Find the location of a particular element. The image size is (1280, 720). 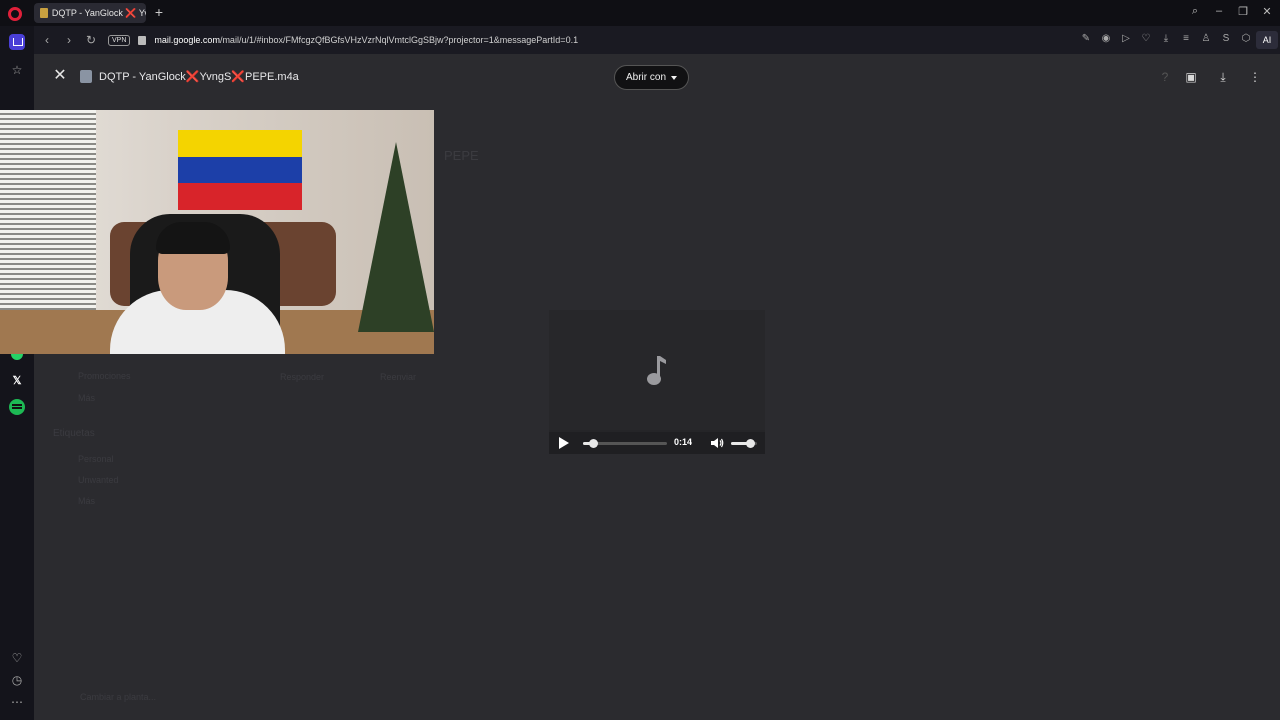

audio-file-icon is located at coordinates (86, 76).